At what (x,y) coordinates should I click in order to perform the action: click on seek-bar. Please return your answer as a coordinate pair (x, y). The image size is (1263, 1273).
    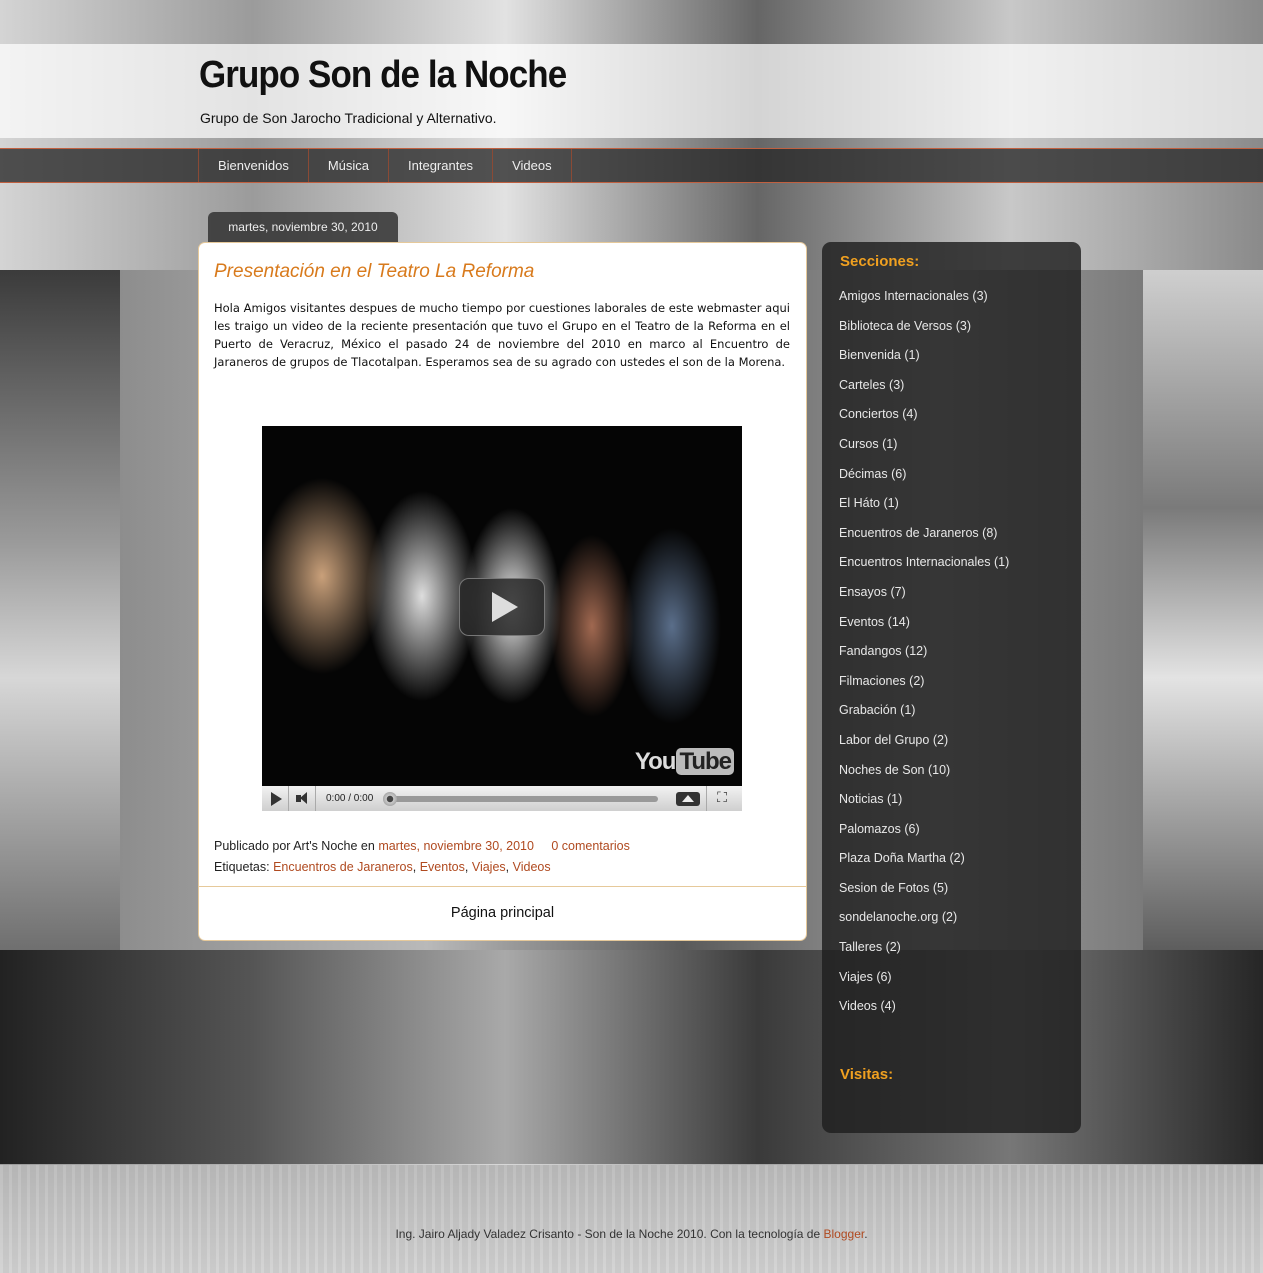
    Looking at the image, I should click on (520, 798).